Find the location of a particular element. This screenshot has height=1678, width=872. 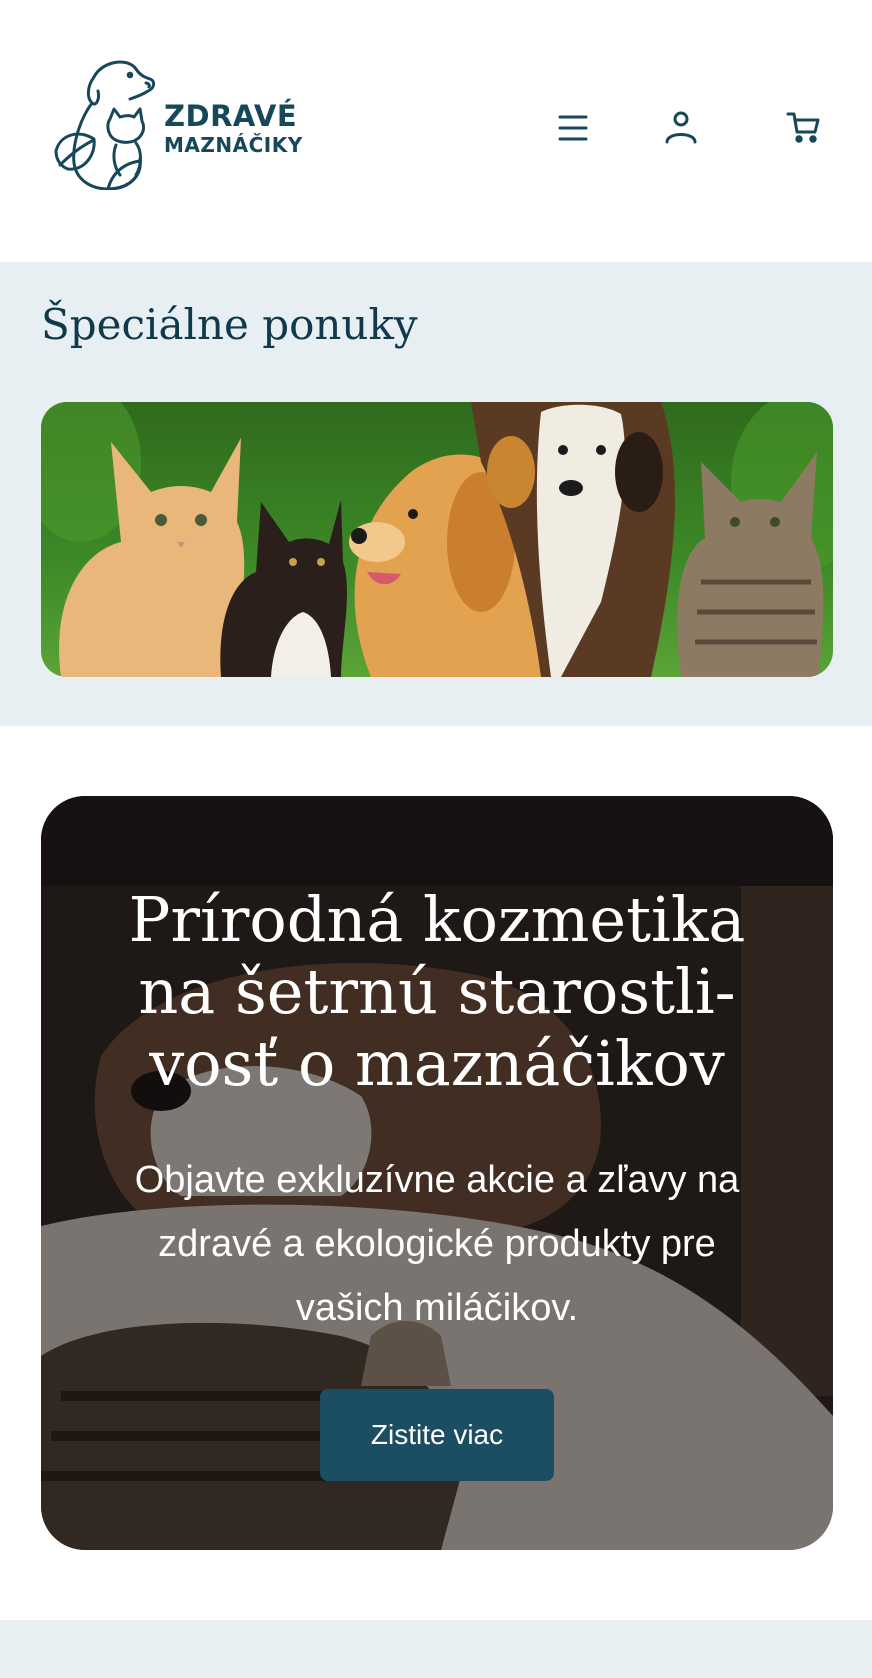

hero-subtitle-line-1: Objavte exkluzívne akcie a zľavy na is located at coordinates (437, 1180).